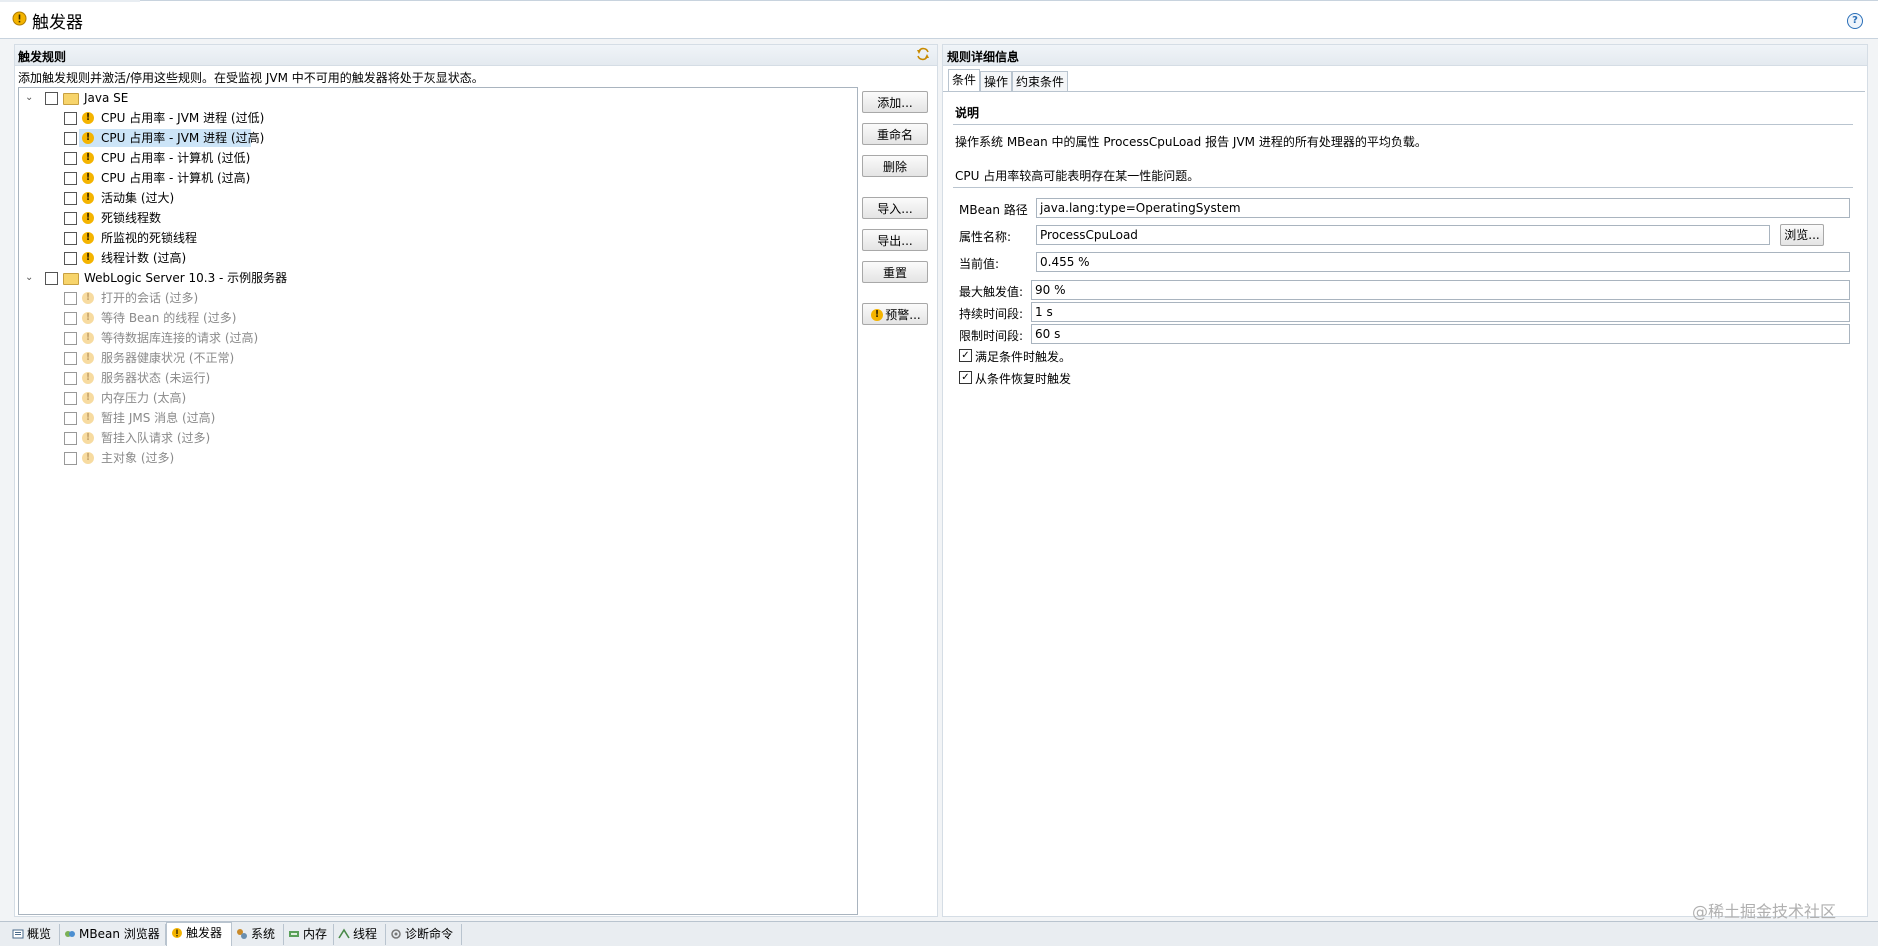 Image resolution: width=1878 pixels, height=946 pixels. Describe the element at coordinates (156, 378) in the screenshot. I see `tree-item-label: 服务器状态 (未运行)` at that location.